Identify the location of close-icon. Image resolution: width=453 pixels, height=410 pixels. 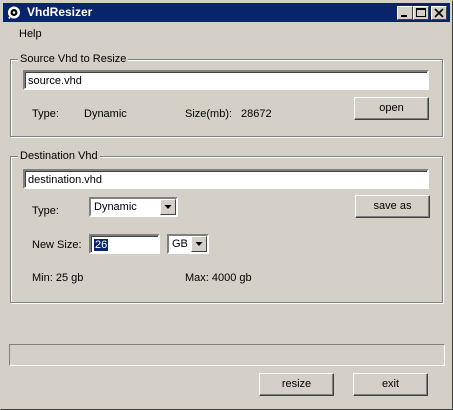
(439, 13).